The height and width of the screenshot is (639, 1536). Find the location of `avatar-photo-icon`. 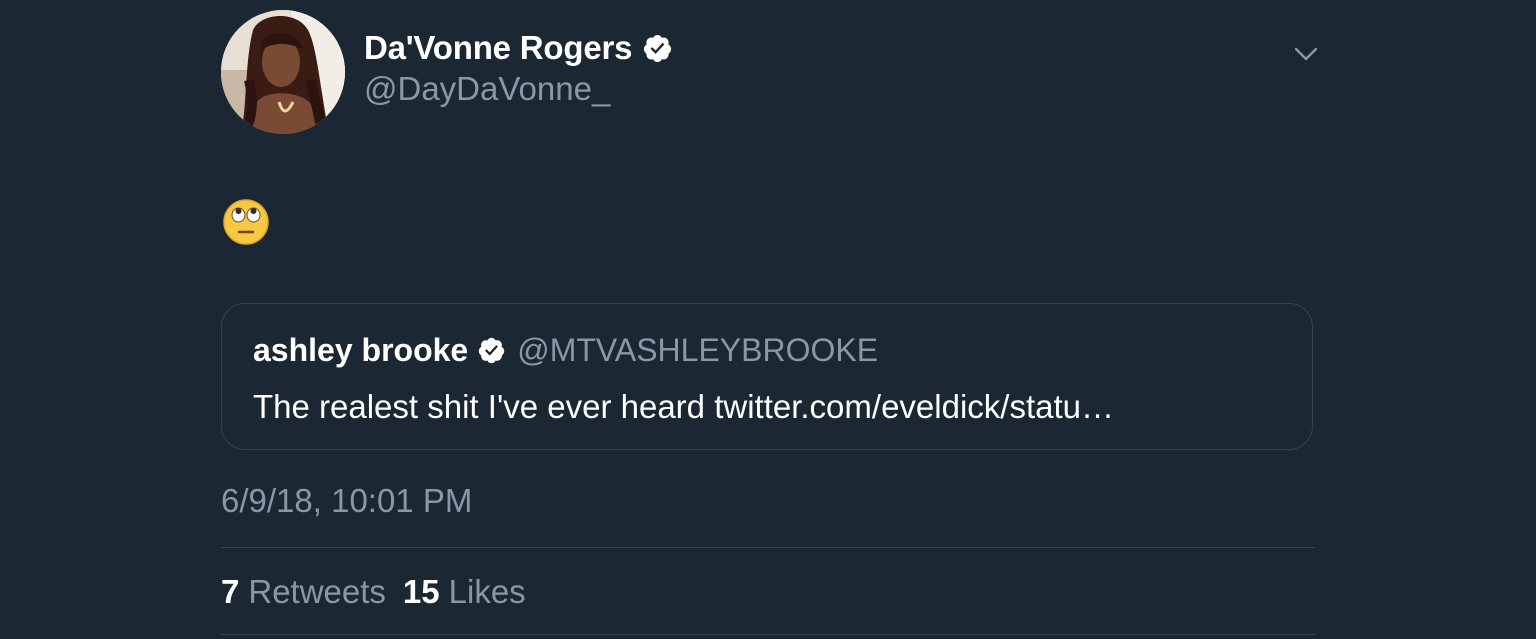

avatar-photo-icon is located at coordinates (283, 72).